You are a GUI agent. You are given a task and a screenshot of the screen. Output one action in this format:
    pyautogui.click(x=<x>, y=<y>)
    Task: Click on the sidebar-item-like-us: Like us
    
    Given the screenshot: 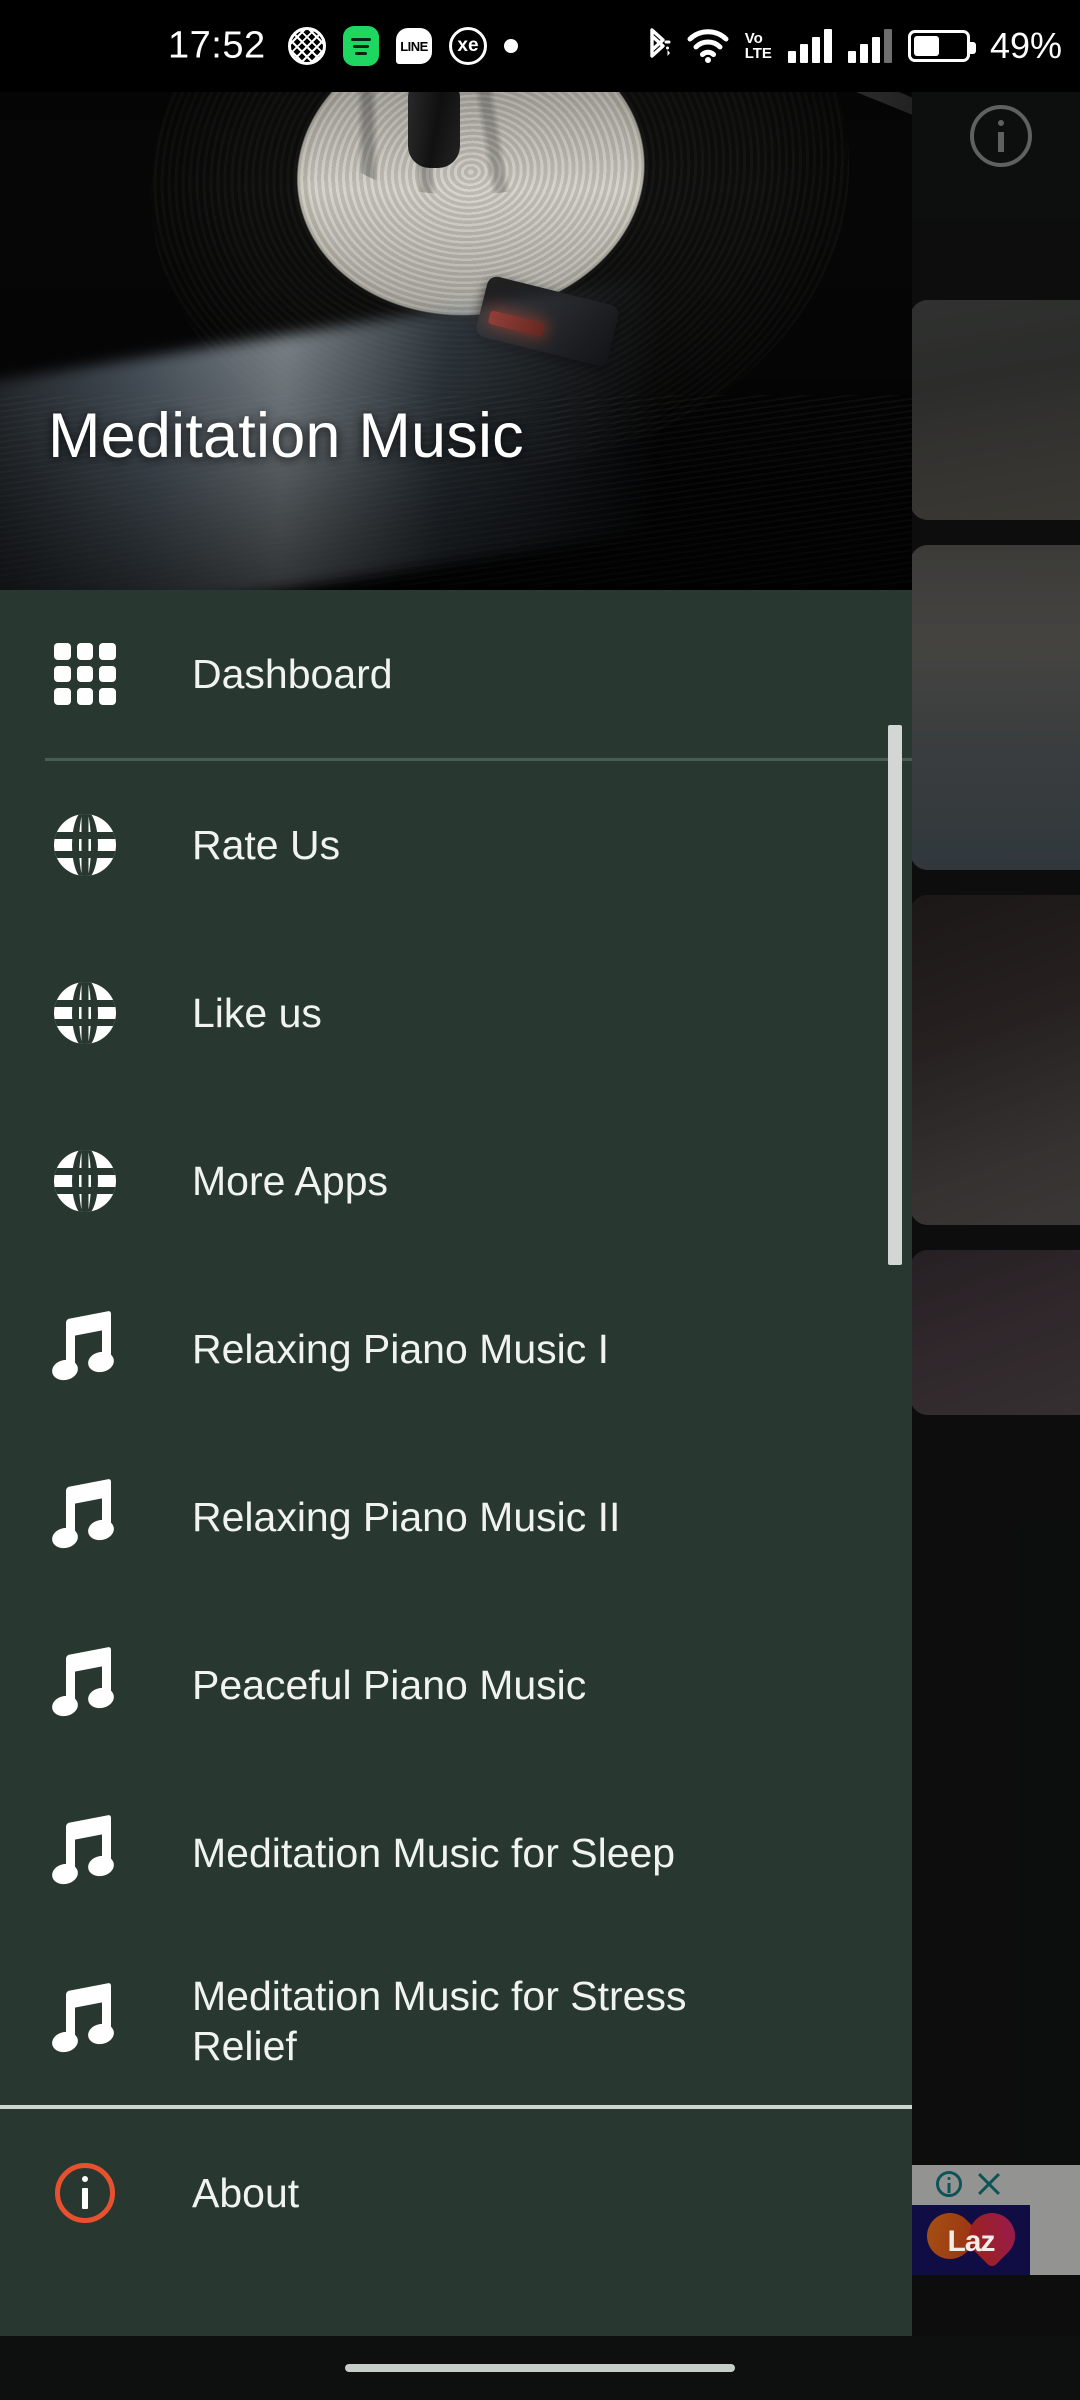 What is the action you would take?
    pyautogui.click(x=456, y=1013)
    